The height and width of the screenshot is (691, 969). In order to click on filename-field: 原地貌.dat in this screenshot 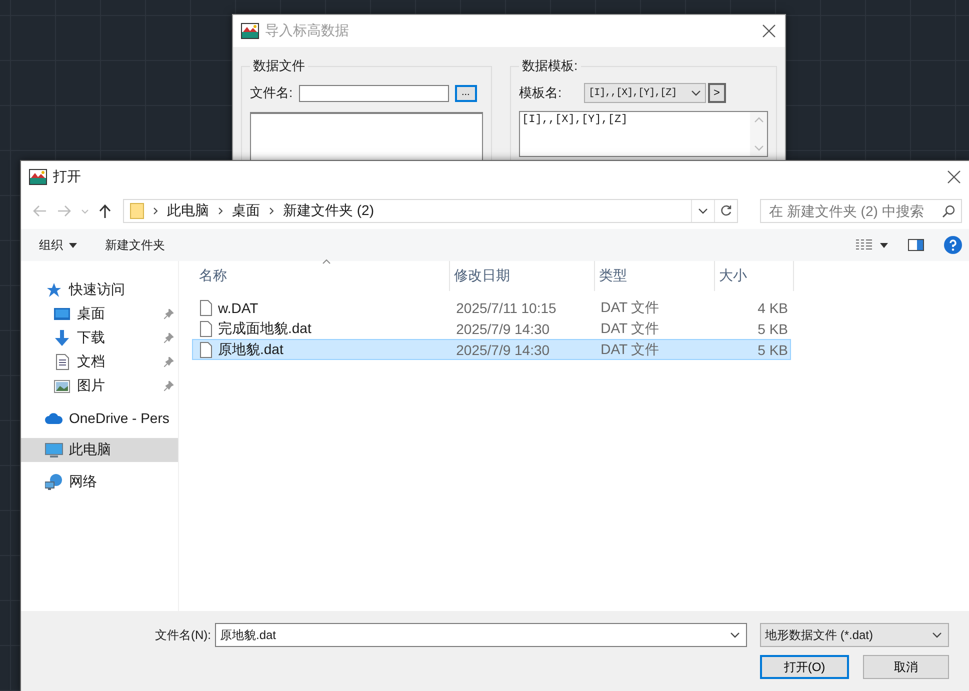, I will do `click(481, 635)`.